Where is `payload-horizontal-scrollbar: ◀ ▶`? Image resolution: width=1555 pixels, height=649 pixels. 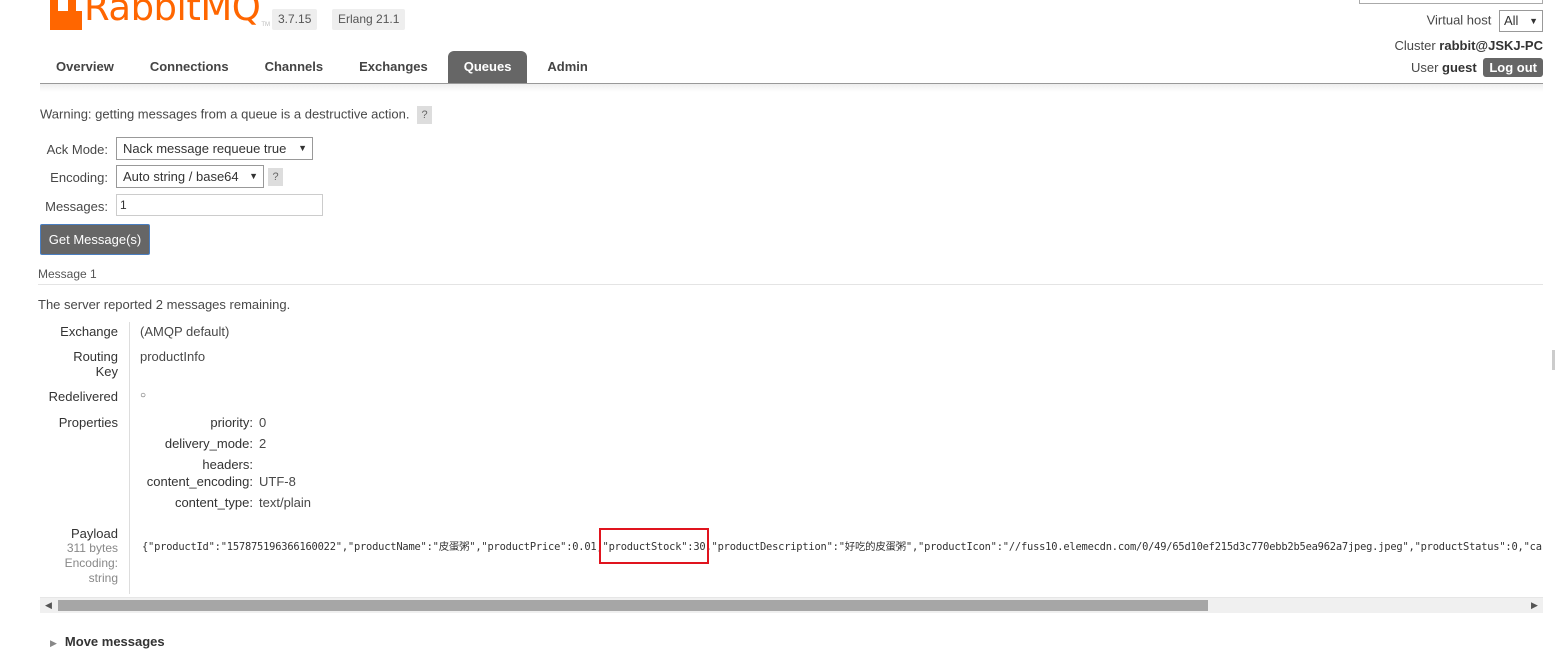 payload-horizontal-scrollbar: ◀ ▶ is located at coordinates (791, 605).